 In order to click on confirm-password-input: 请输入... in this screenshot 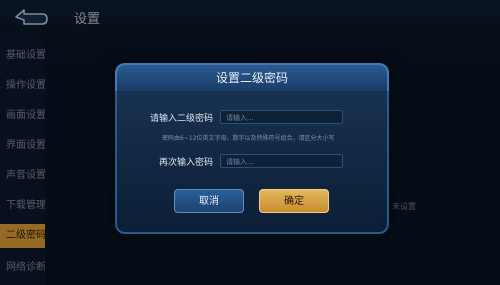, I will do `click(281, 161)`.